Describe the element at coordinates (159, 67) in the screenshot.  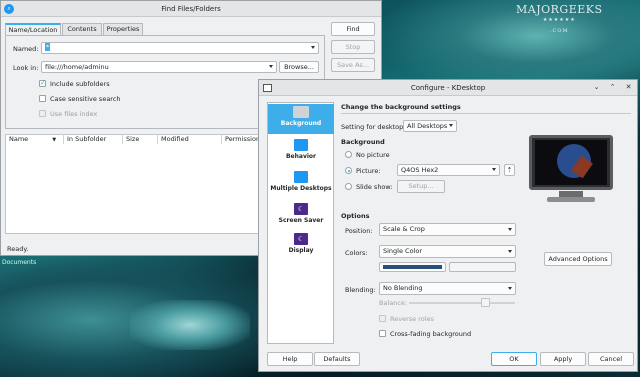
I see `lookin-input: file:///home/adminu` at that location.